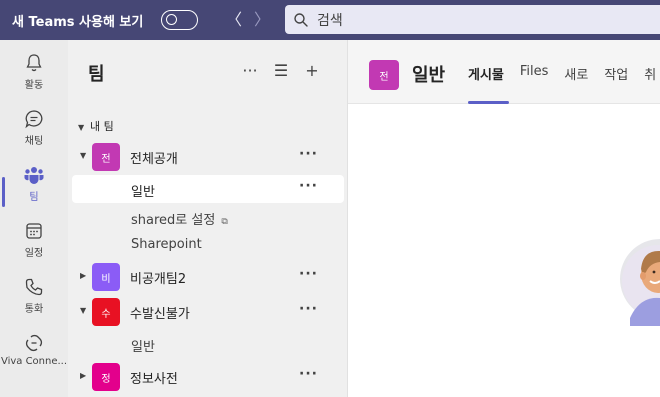 Image resolution: width=660 pixels, height=397 pixels. Describe the element at coordinates (154, 379) in the screenshot. I see `team-name: 정보사전` at that location.